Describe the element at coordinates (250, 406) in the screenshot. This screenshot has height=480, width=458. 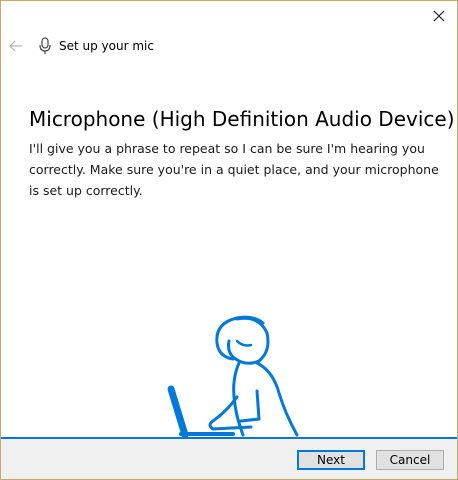
I see `arm-inner-outline` at that location.